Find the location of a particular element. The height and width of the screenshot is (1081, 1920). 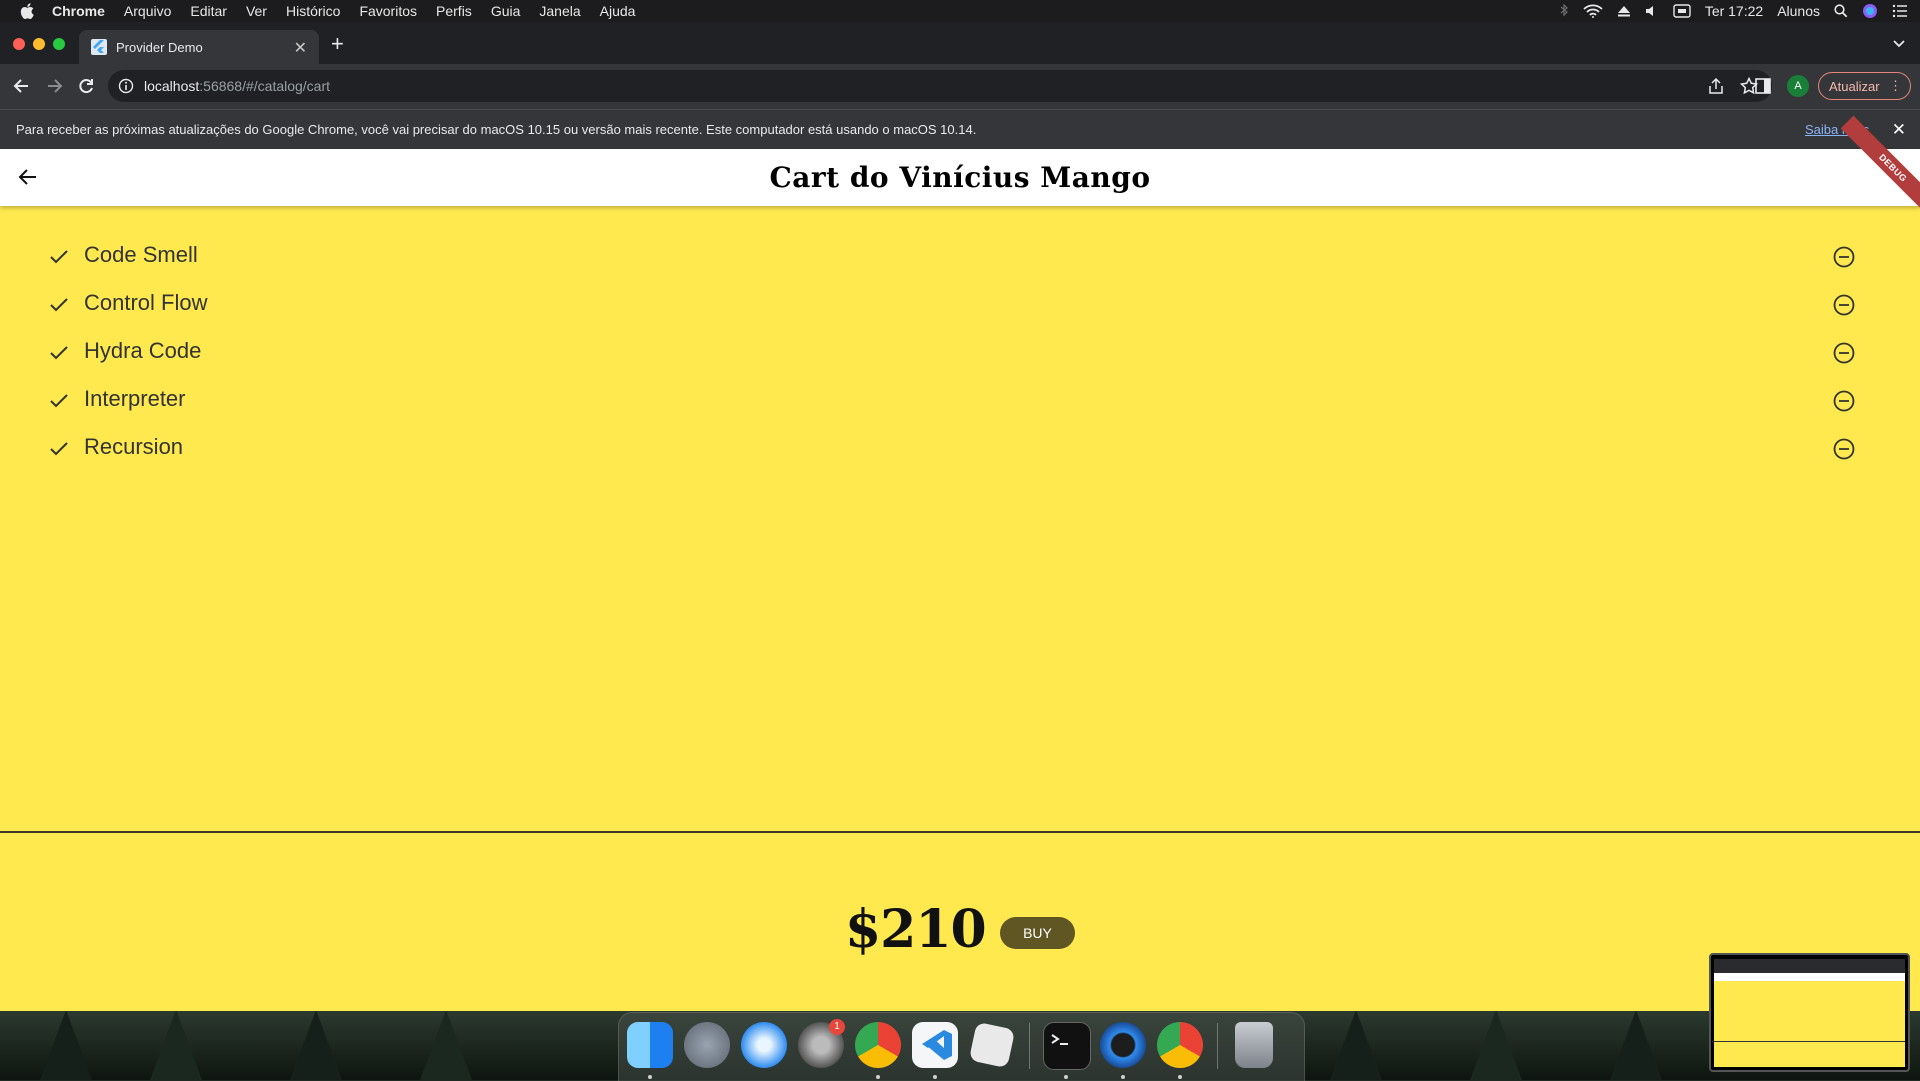

new-tab-button: + is located at coordinates (337, 44).